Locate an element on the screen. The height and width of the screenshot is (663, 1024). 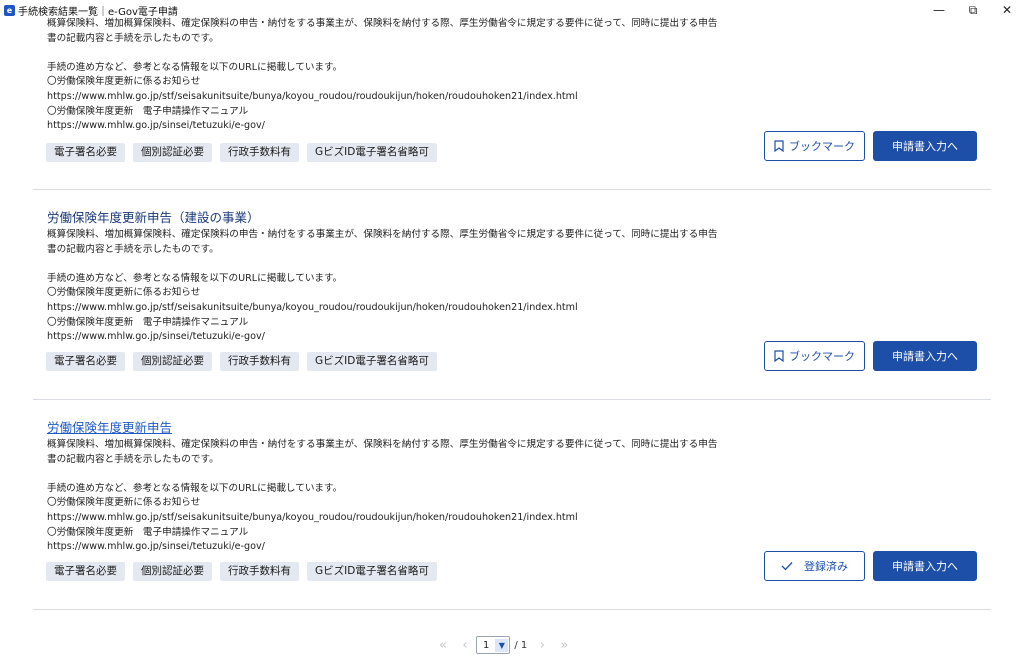
first-page-icon: « is located at coordinates (443, 645).